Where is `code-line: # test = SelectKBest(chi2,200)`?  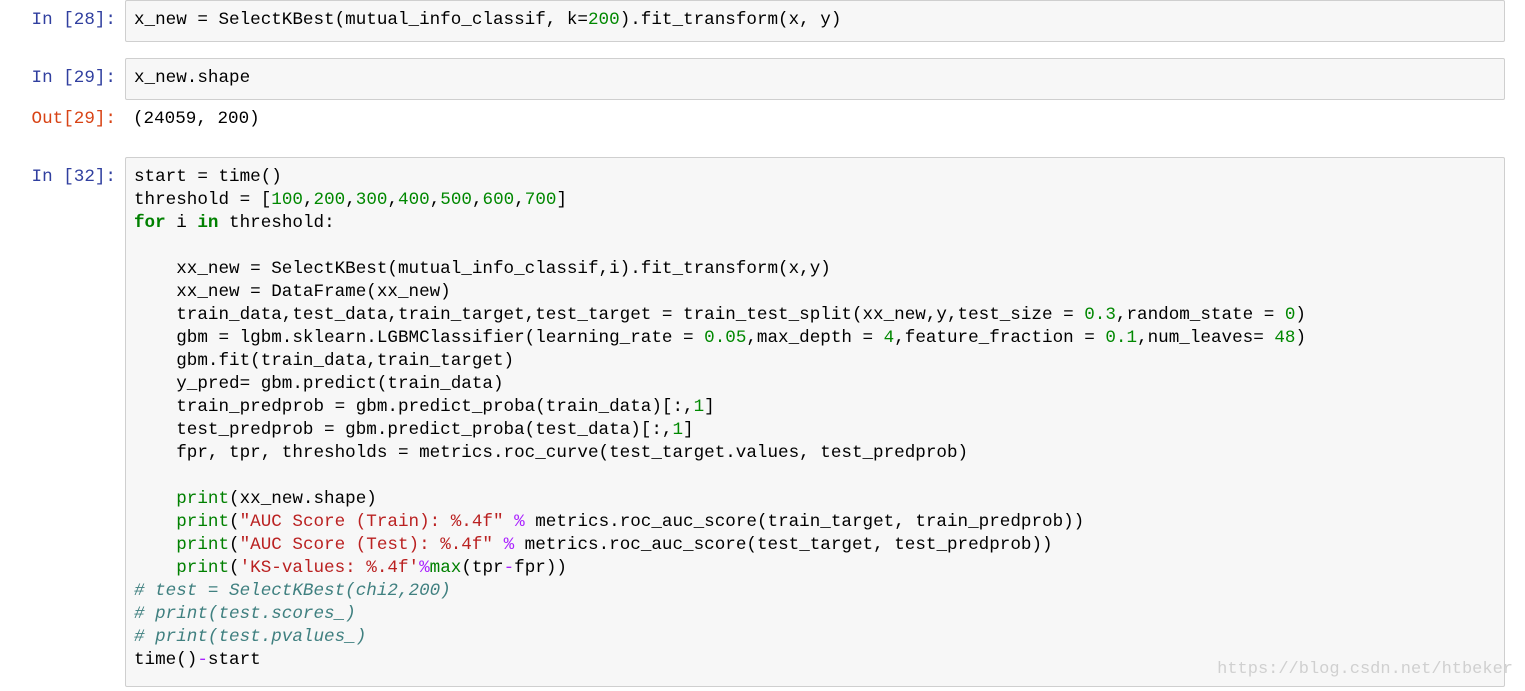
code-line: # test = SelectKBest(chi2,200) is located at coordinates (292, 591).